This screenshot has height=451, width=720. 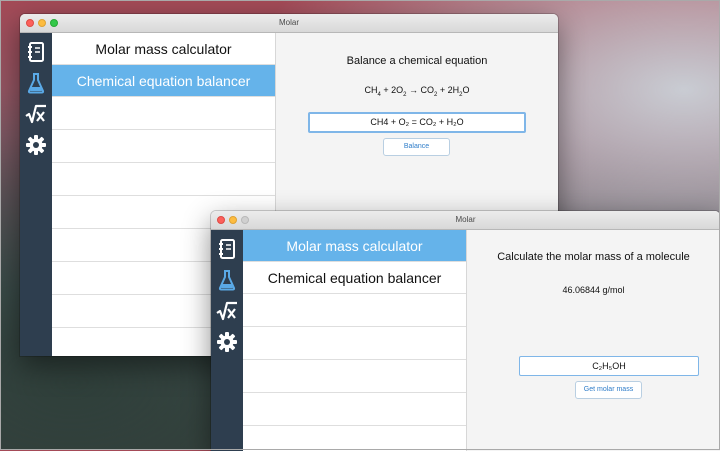 I want to click on equation-text: O, so click(x=466, y=90).